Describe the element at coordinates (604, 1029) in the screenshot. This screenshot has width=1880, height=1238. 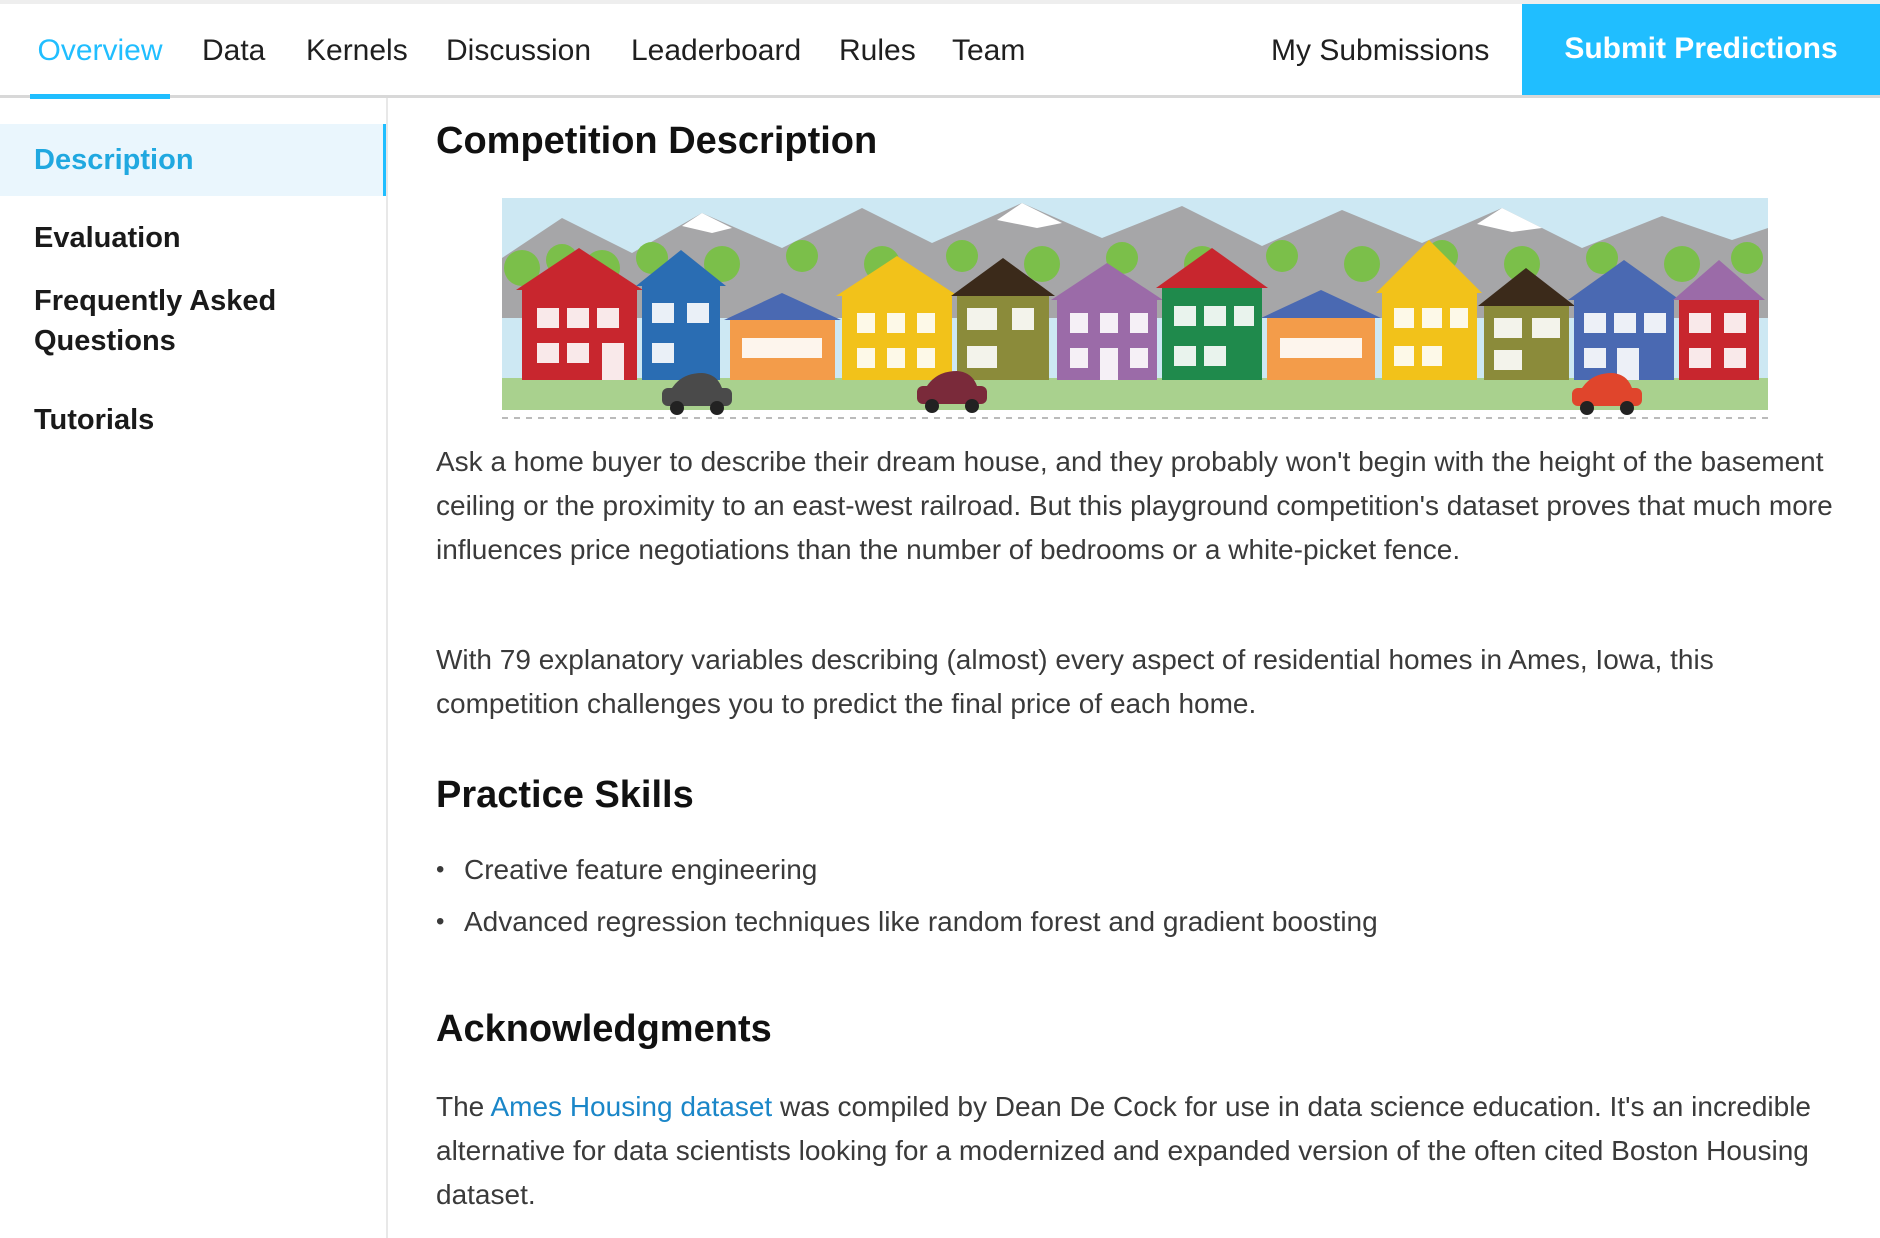
I see `acknowledgments-heading: Acknowledgments` at that location.